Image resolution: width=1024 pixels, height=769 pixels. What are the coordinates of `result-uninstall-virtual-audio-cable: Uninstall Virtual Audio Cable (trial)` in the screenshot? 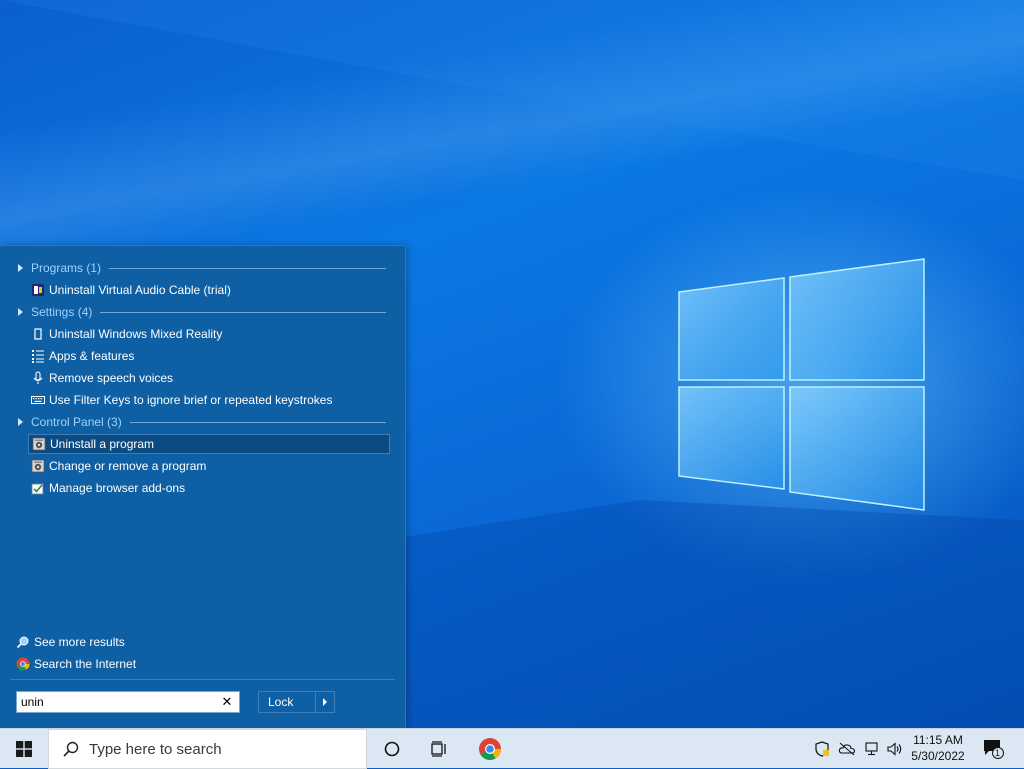 It's located at (209, 290).